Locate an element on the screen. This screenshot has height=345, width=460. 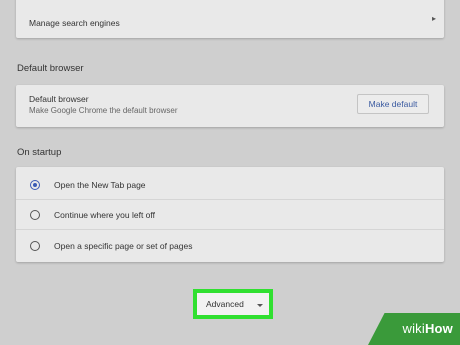
advanced-label: Advanced is located at coordinates (225, 304).